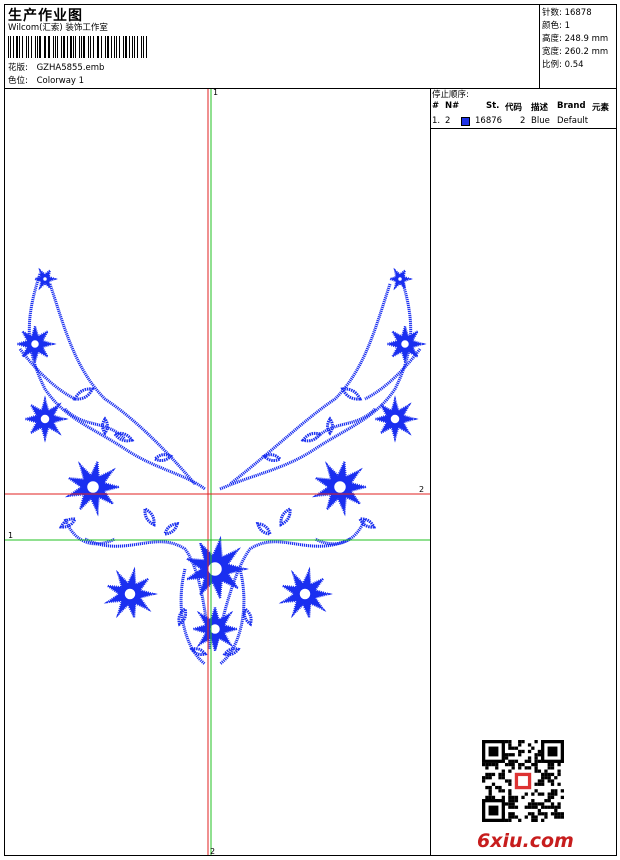  What do you see at coordinates (552, 65) in the screenshot?
I see `stat-label: 比例:` at bounding box center [552, 65].